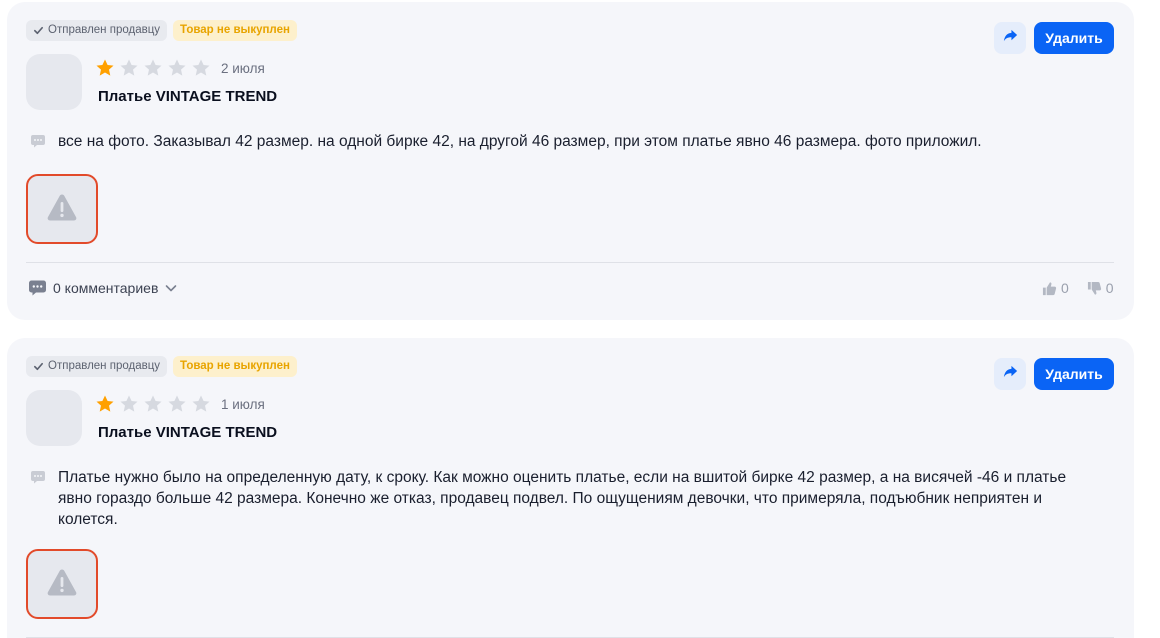 The height and width of the screenshot is (638, 1160). I want to click on rating-stars: 2 июля, so click(180, 68).